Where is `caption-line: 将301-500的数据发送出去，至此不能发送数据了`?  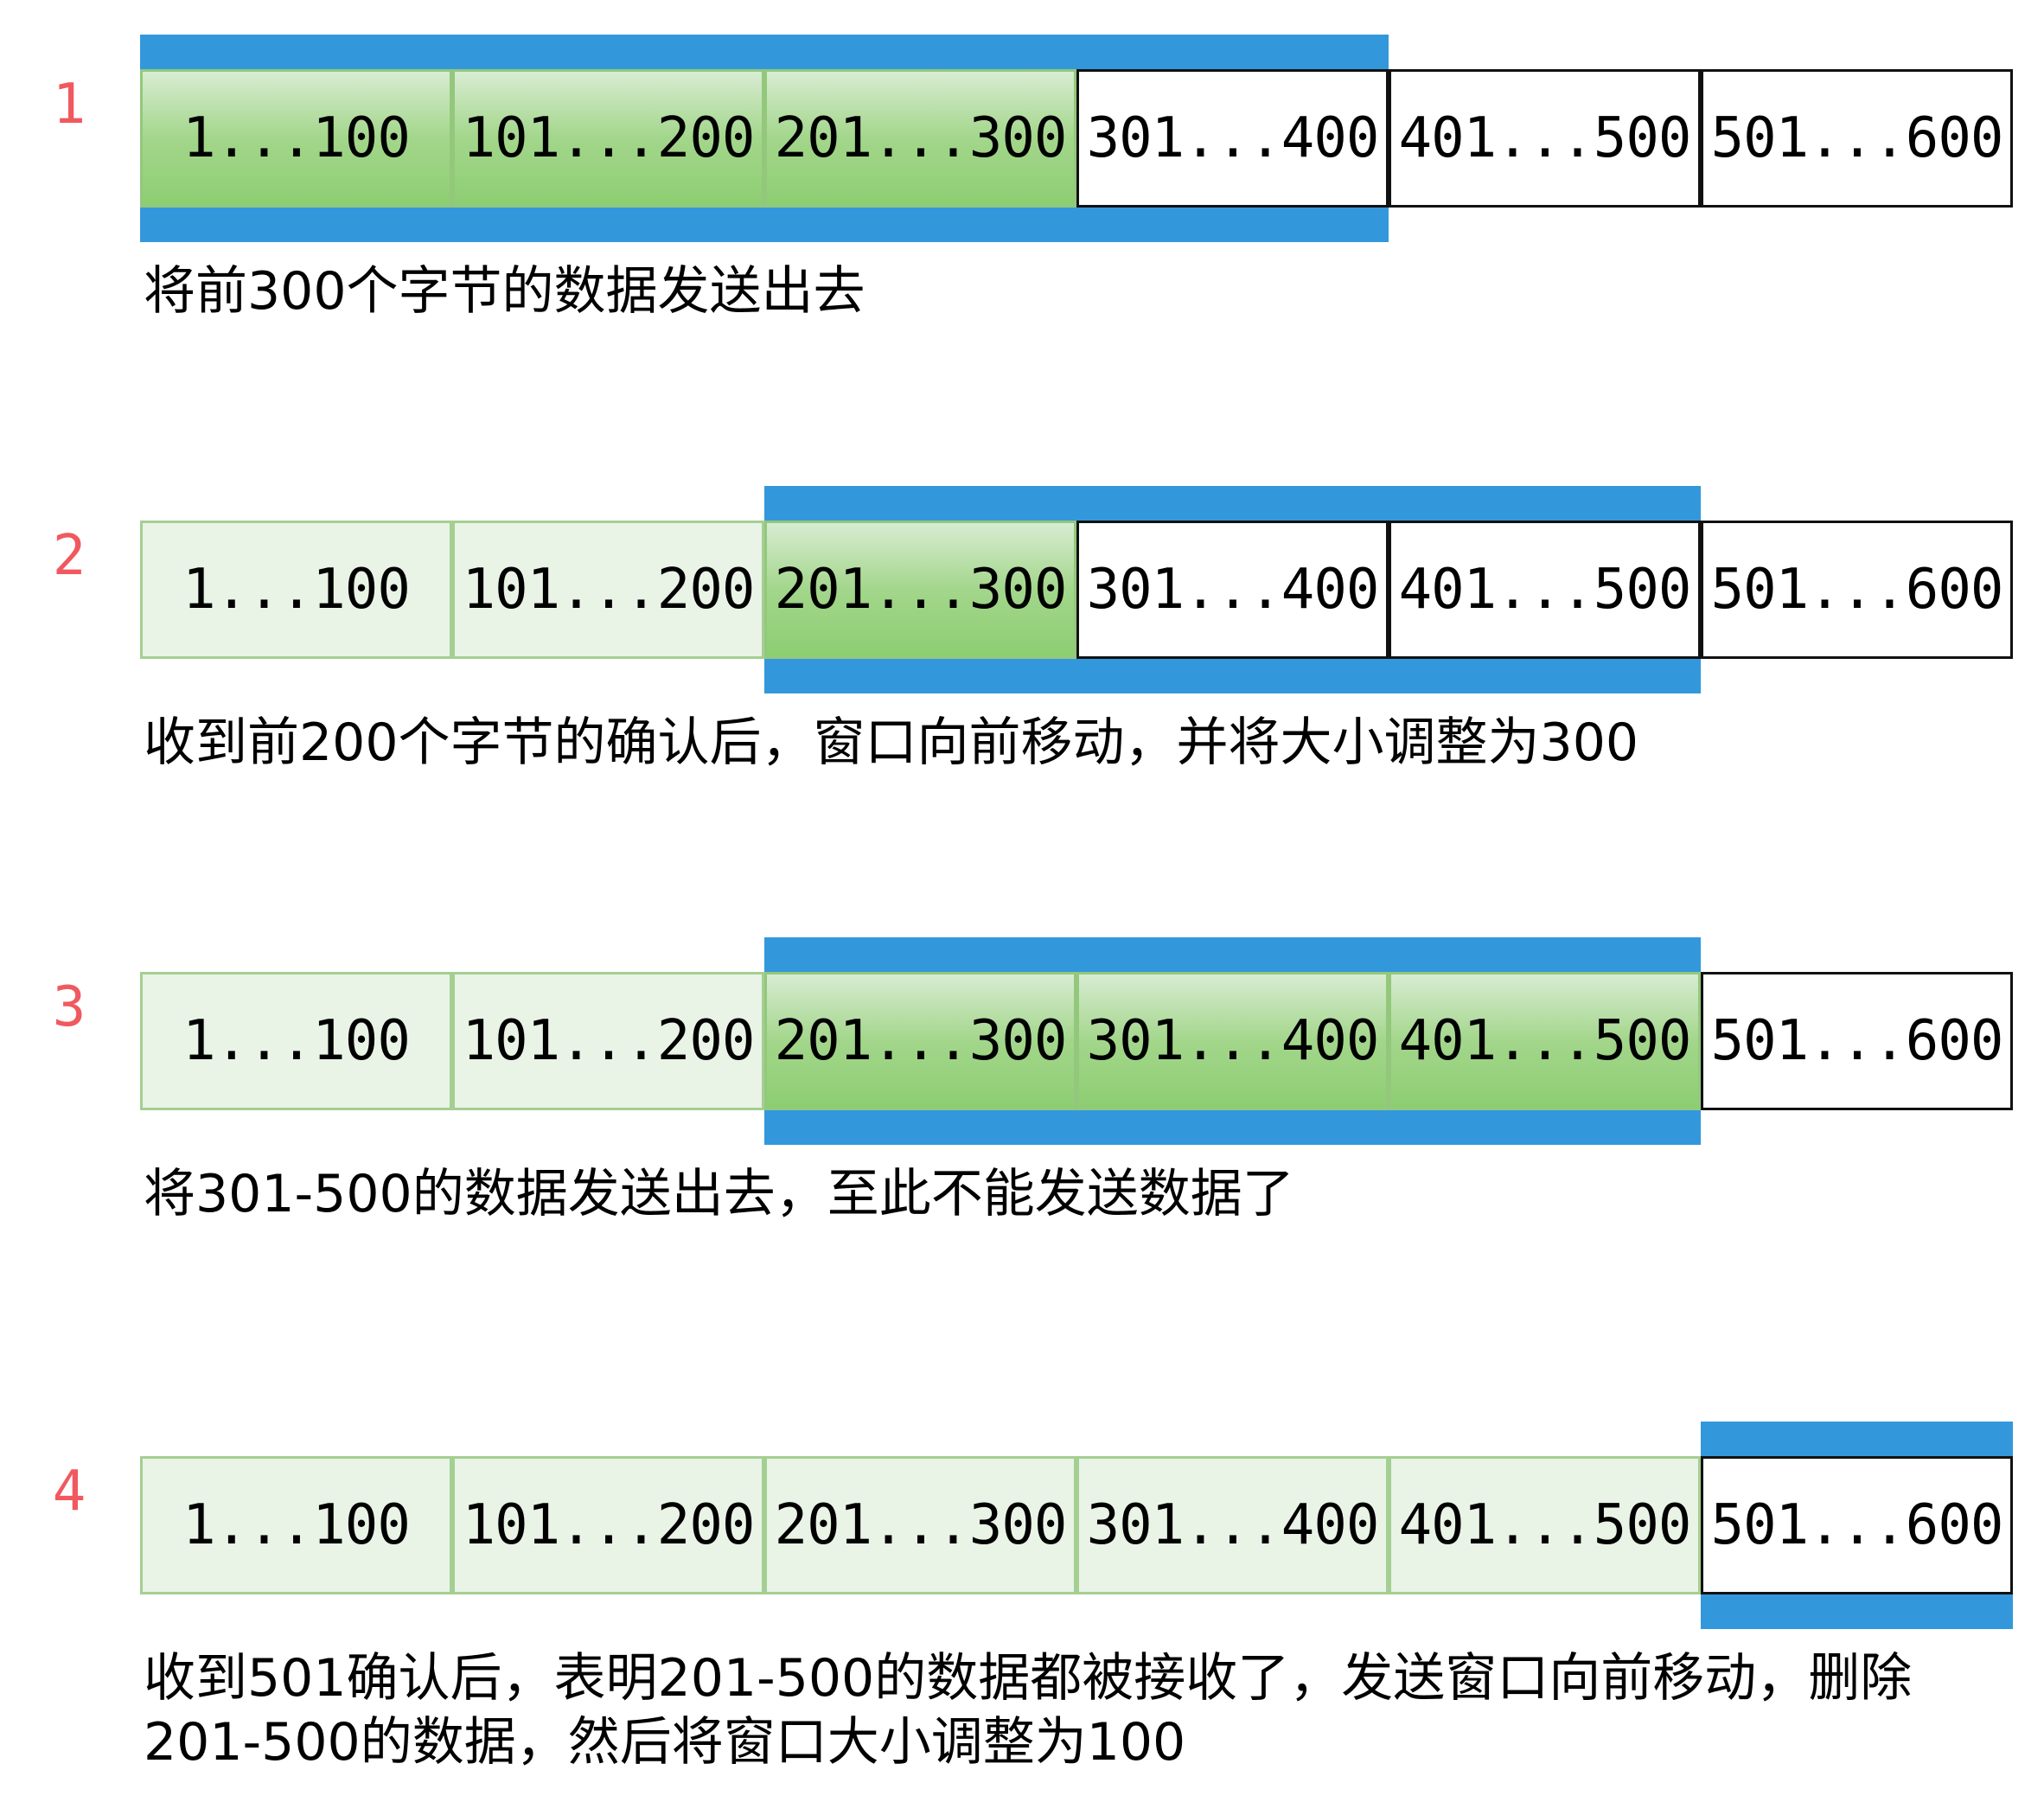 caption-line: 将301-500的数据发送出去，至此不能发送数据了 is located at coordinates (719, 1194).